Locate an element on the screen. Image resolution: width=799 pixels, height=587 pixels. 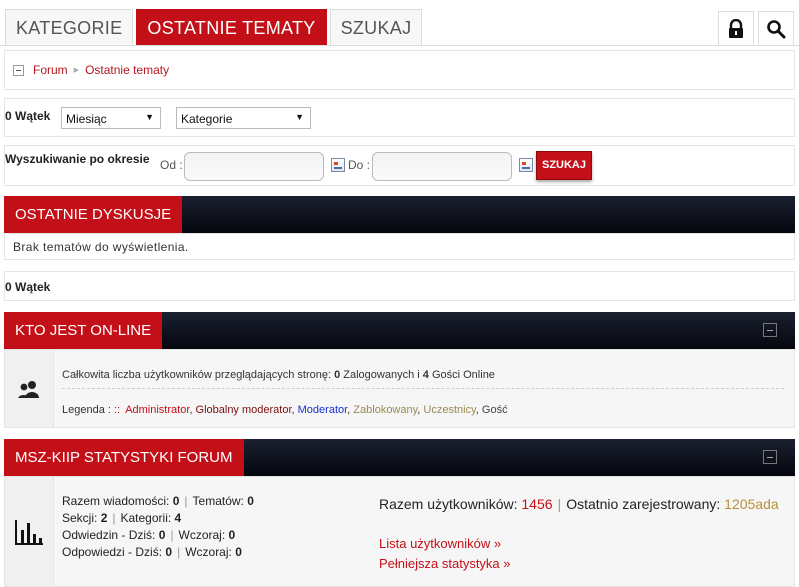
date-search-label: Wyszukiwanie po okresie is located at coordinates (77, 159).